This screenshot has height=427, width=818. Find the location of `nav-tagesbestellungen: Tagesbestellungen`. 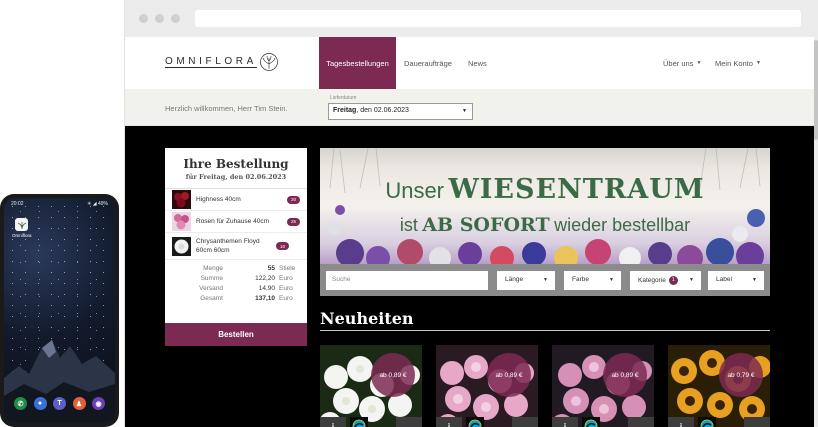

nav-tagesbestellungen: Tagesbestellungen is located at coordinates (357, 63).